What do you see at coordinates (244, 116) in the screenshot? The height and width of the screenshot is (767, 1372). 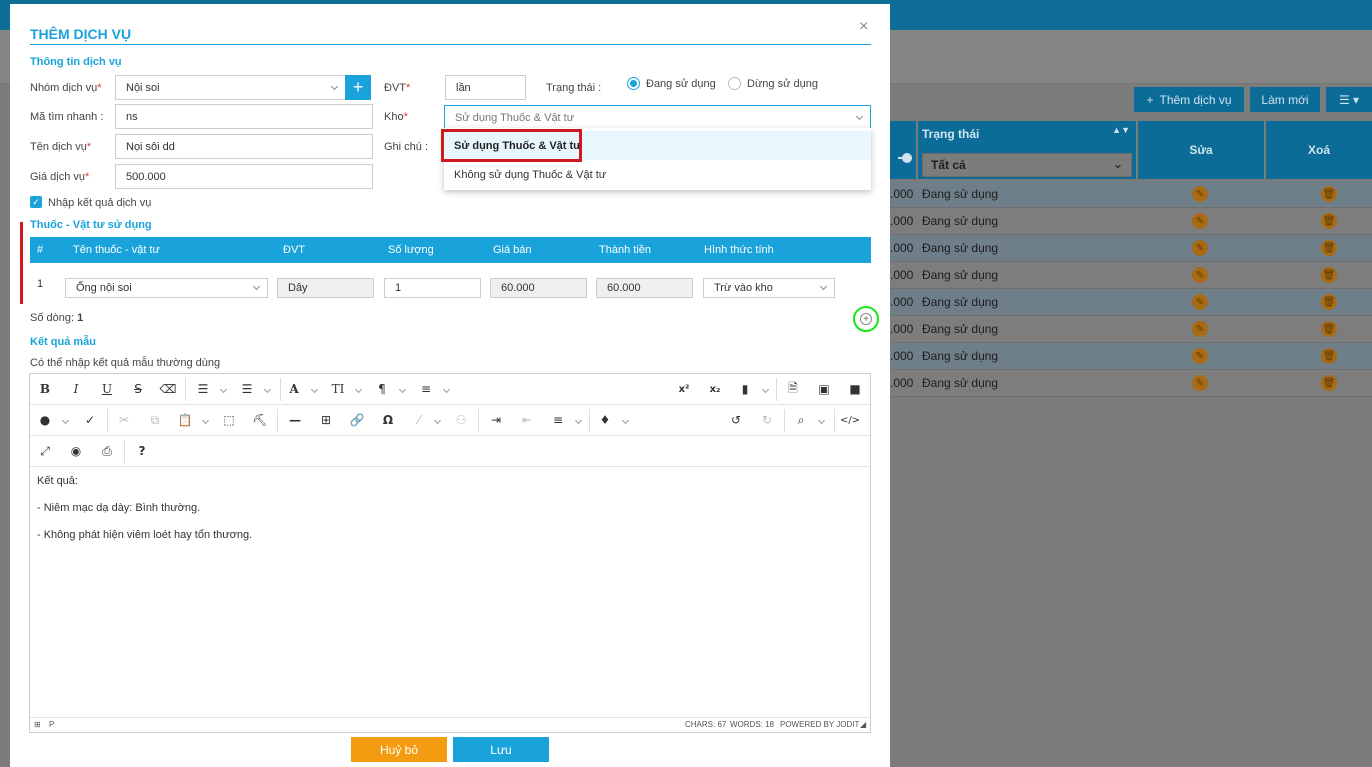 I see `quick-code-input: ns` at bounding box center [244, 116].